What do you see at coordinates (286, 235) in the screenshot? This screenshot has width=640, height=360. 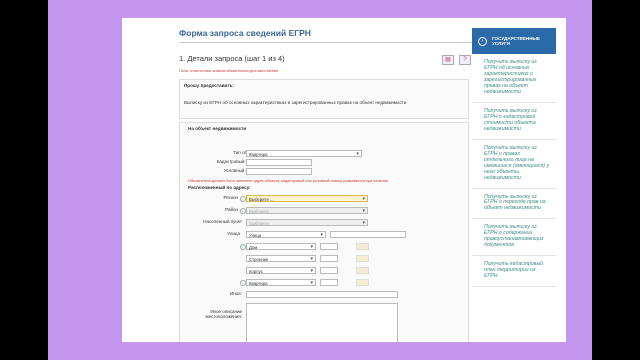 I see `street-select: Улица` at bounding box center [286, 235].